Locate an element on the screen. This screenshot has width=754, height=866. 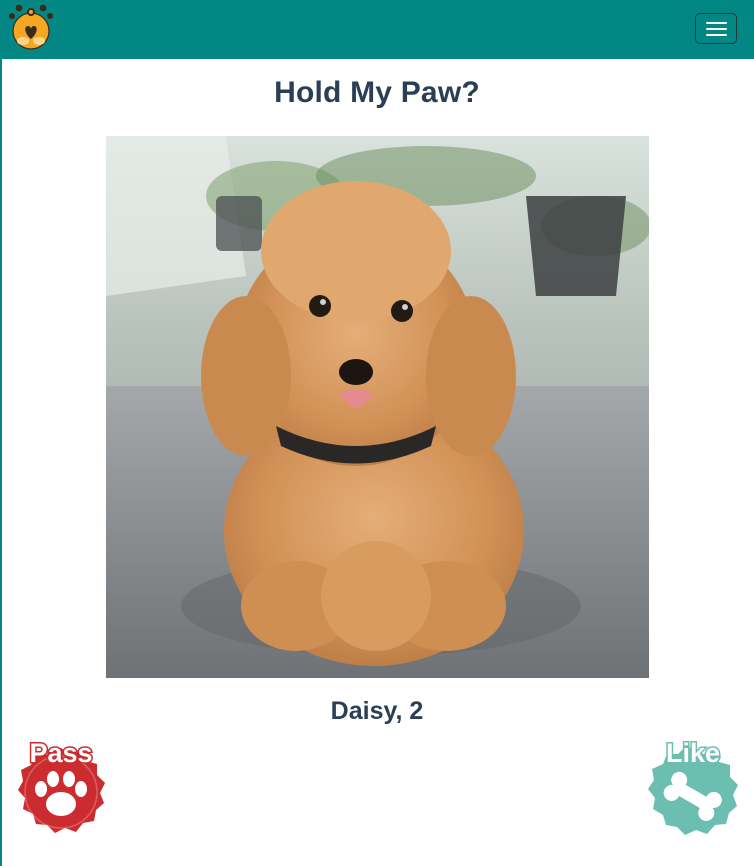
pet-name-age: Daisy, 2 is located at coordinates (377, 711).